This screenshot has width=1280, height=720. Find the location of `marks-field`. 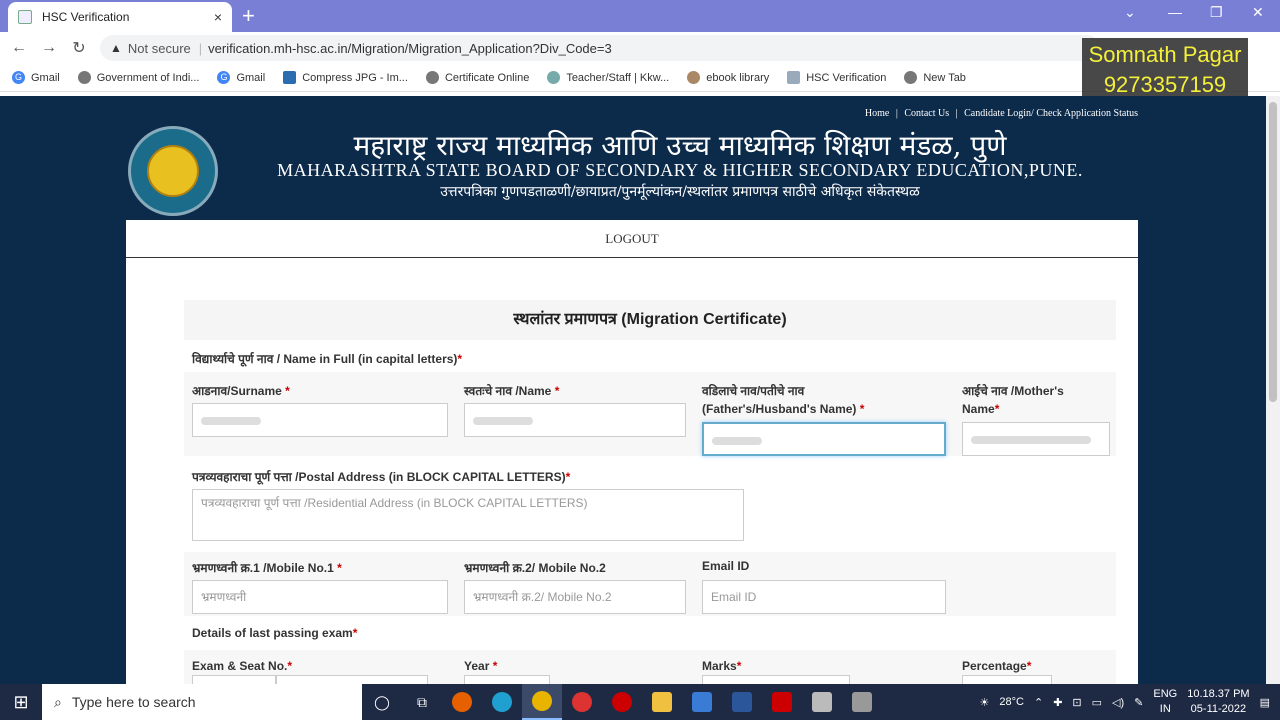

marks-field is located at coordinates (776, 679).